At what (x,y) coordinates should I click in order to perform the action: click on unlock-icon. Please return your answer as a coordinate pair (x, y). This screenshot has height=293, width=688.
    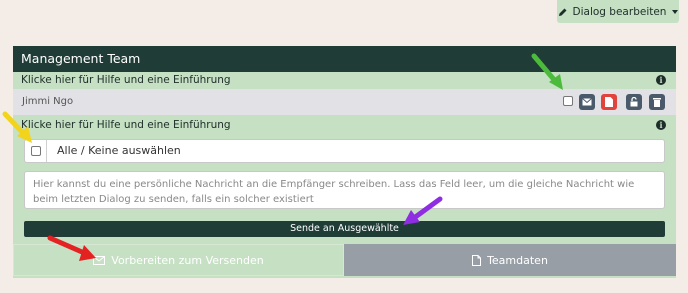
    Looking at the image, I should click on (634, 102).